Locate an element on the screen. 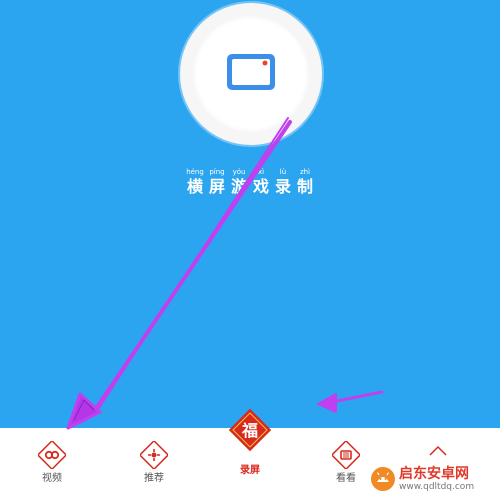 This screenshot has height=500, width=500. fu-glyph: 福 is located at coordinates (249, 430).